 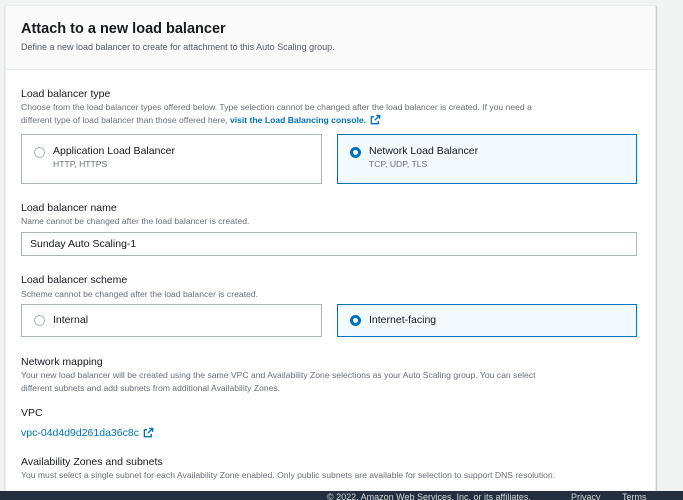 I want to click on lb-type-label: Load balancer type, so click(x=66, y=94).